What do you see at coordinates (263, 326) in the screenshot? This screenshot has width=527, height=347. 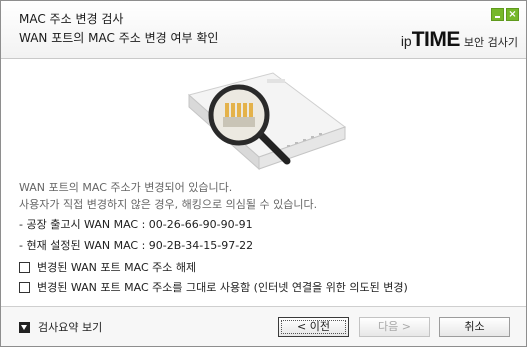 I see `dialog-footer: 검사요약 보기 < 이전 다음 > 취소` at bounding box center [263, 326].